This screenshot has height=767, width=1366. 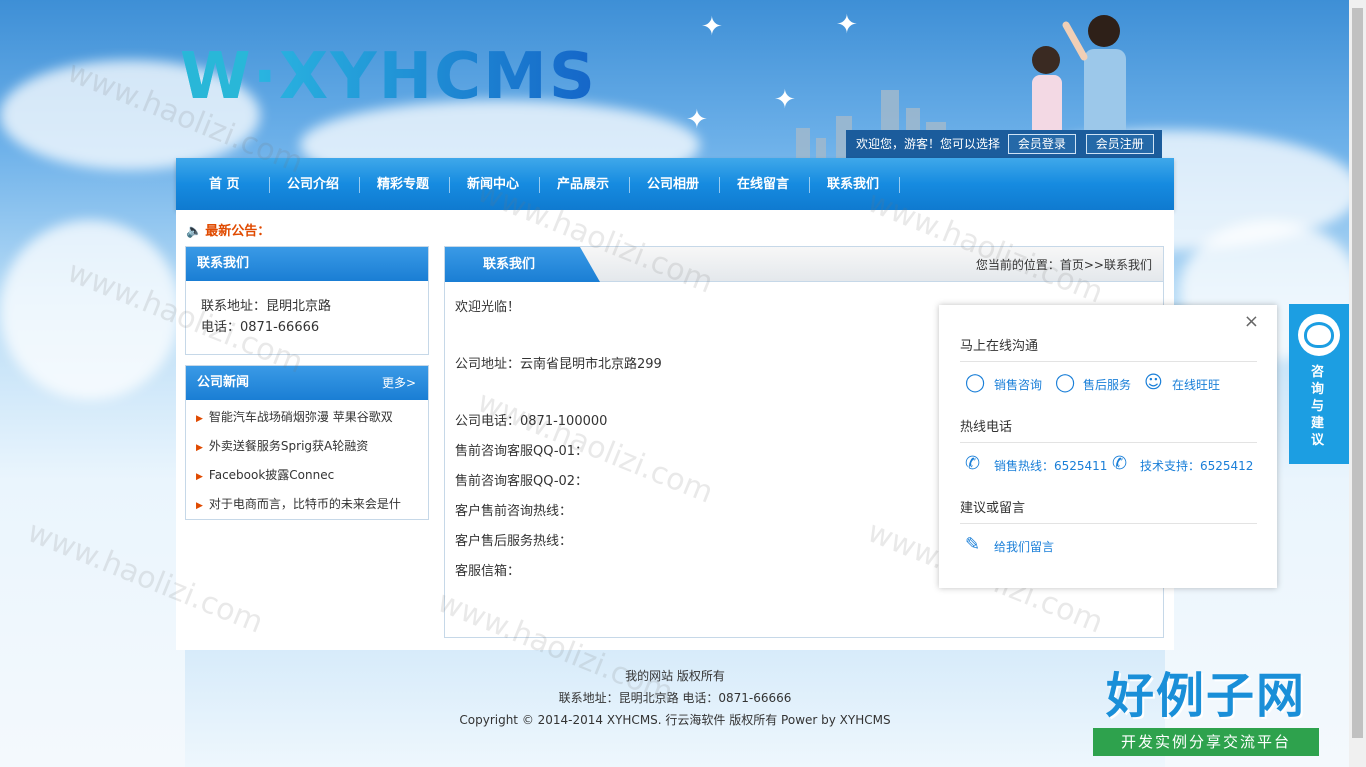 What do you see at coordinates (763, 184) in the screenshot?
I see `nav-item-guestbook: 在线留言` at bounding box center [763, 184].